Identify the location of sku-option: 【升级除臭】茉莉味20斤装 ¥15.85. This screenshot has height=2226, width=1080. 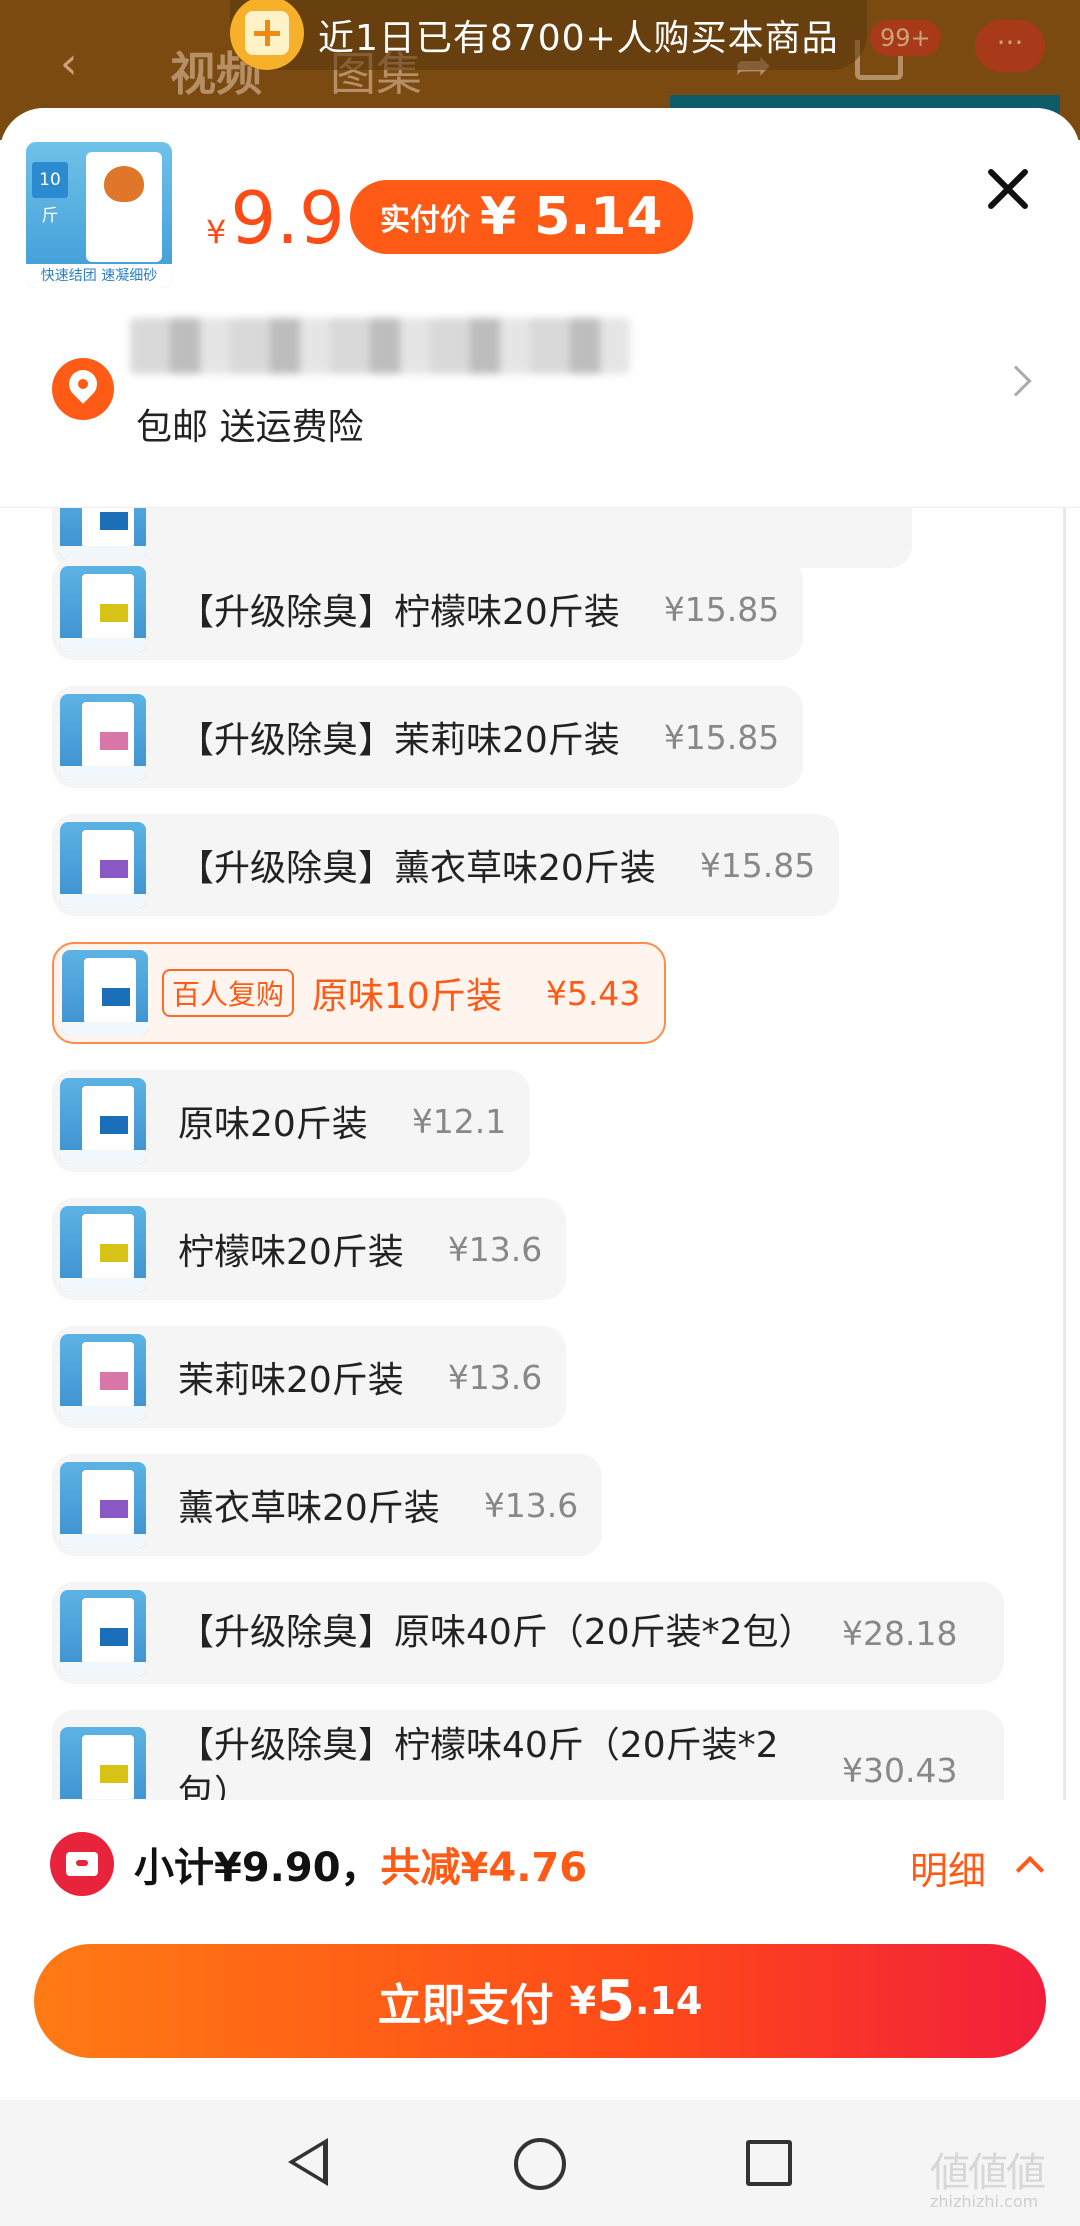
(428, 737).